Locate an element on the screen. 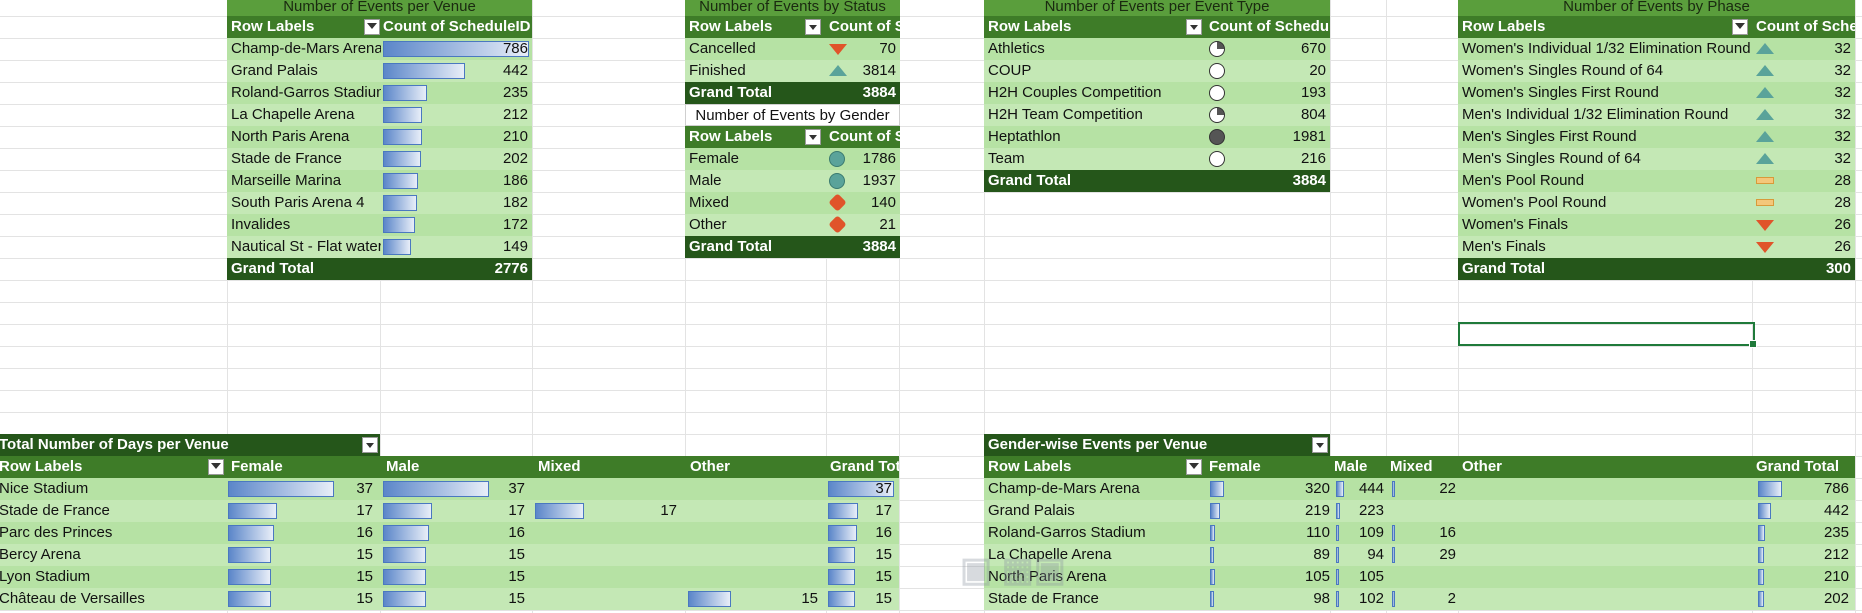  row-value: 140 is located at coordinates (883, 202).